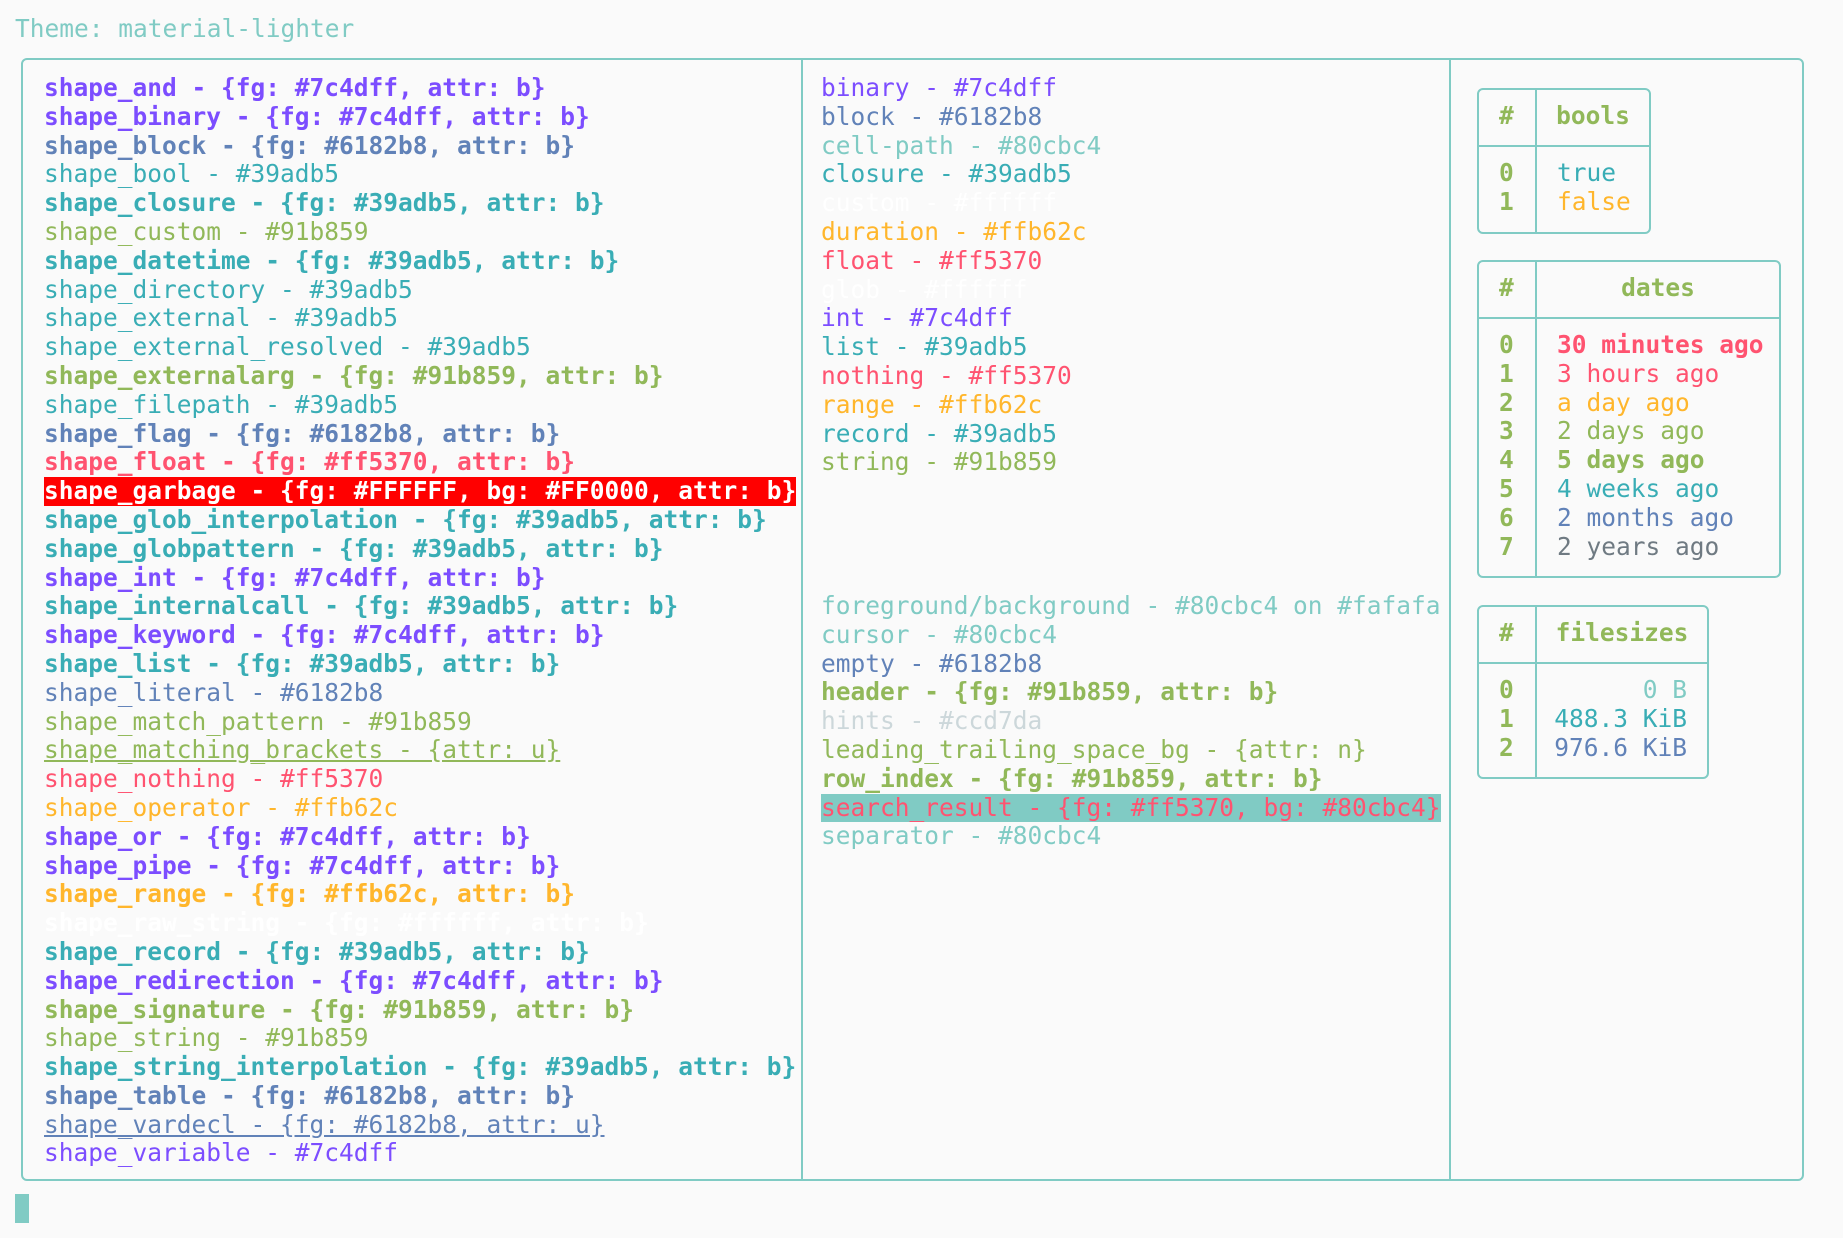  I want to click on type-color-entry: int - #7c4dff, so click(917, 318).